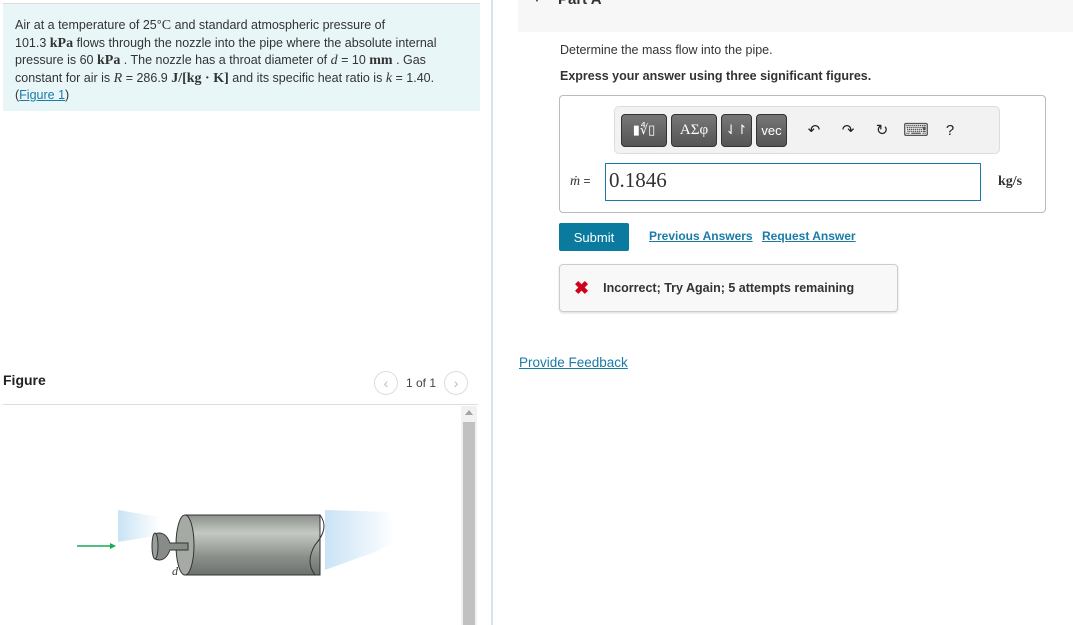  What do you see at coordinates (814, 130) in the screenshot?
I see `undo-icon: ↶` at bounding box center [814, 130].